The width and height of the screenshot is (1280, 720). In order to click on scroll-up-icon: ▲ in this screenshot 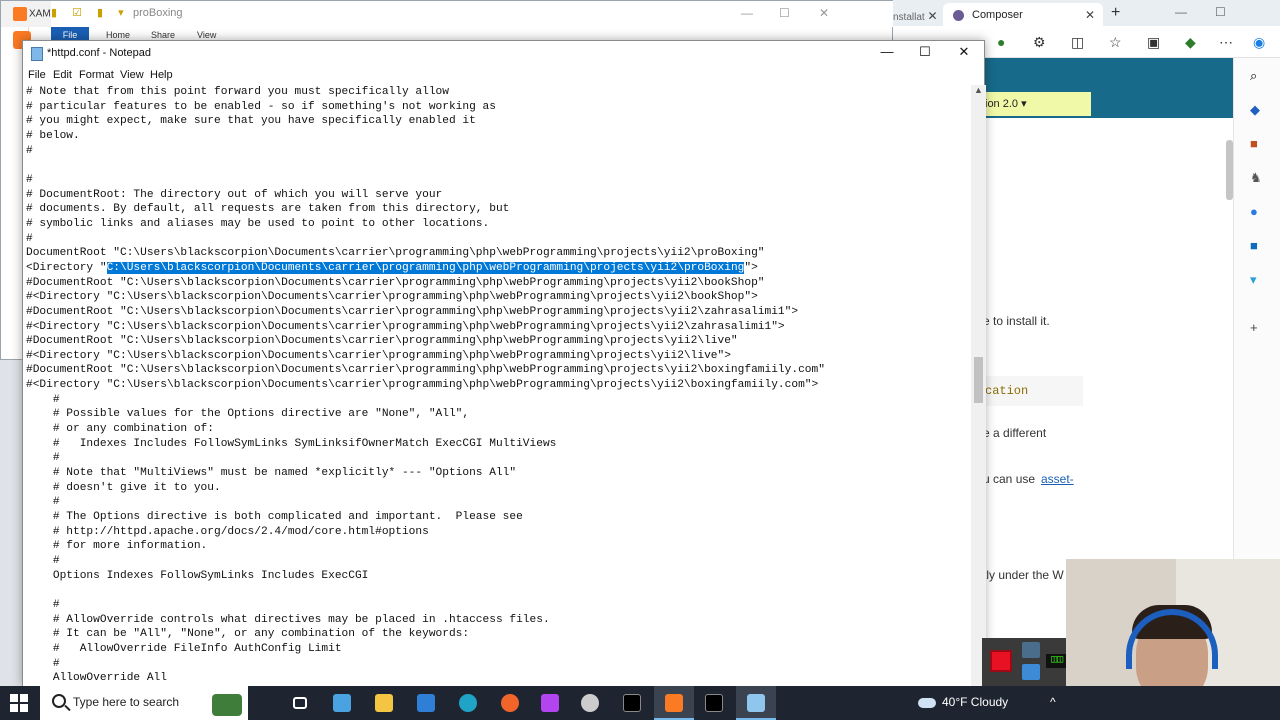, I will do `click(978, 90)`.